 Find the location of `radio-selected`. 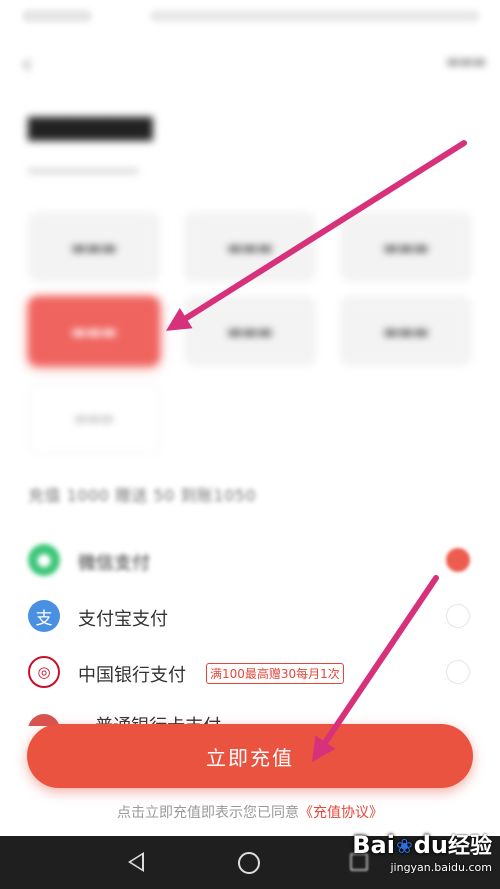

radio-selected is located at coordinates (458, 560).